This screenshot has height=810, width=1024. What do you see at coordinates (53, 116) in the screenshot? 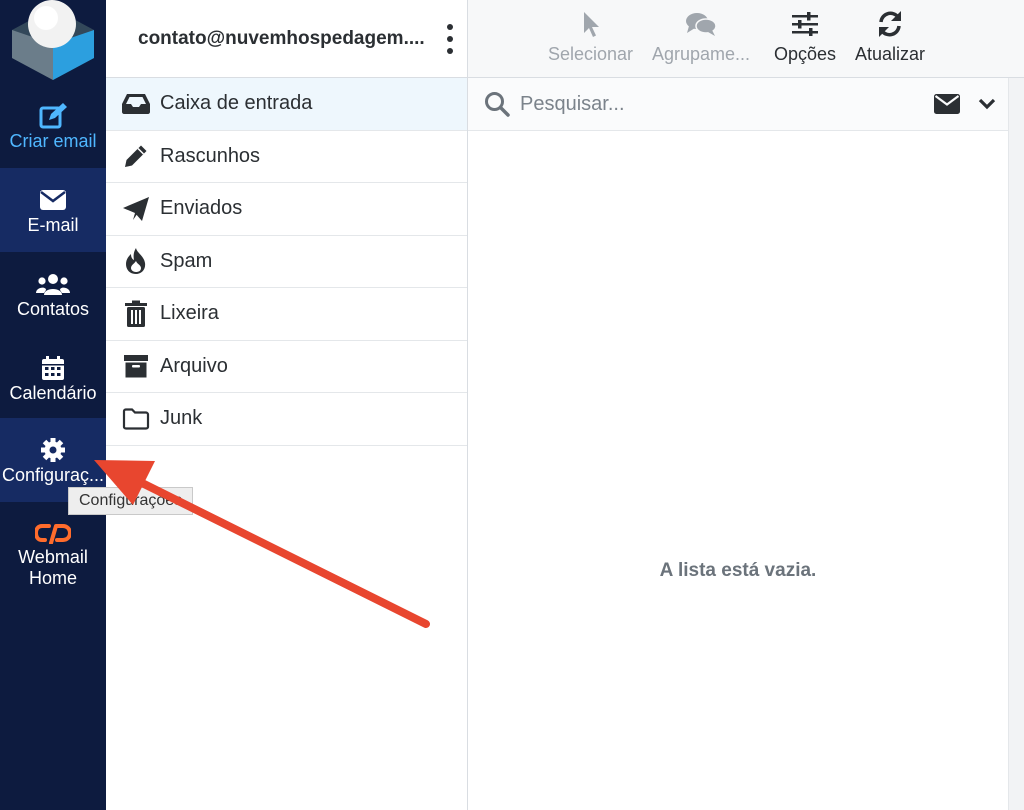
I see `compose-icon` at bounding box center [53, 116].